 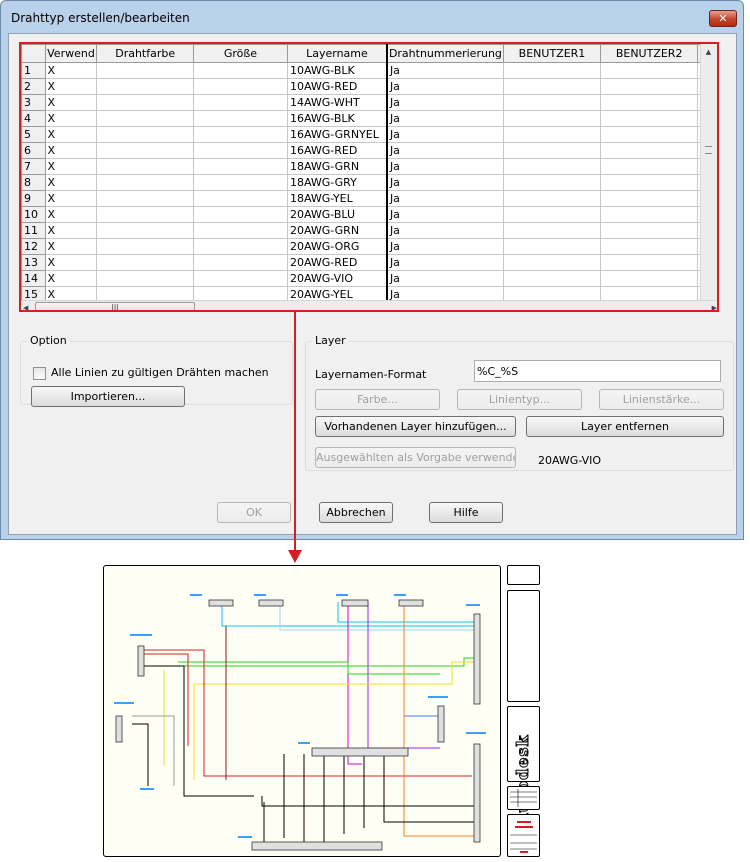 I want to click on table-row: 9 X 18AWG-YEL Ja, so click(x=369, y=198).